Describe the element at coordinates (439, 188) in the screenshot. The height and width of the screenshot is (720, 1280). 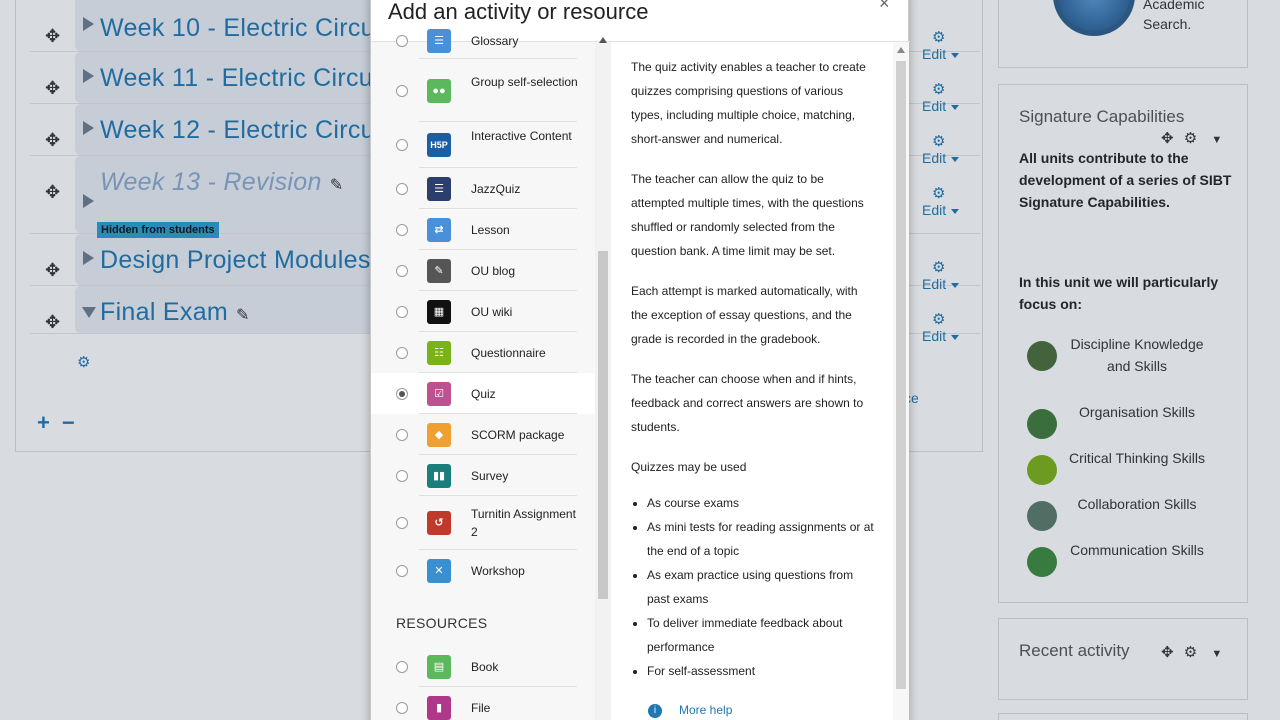
I see `list-icon: ☰` at that location.